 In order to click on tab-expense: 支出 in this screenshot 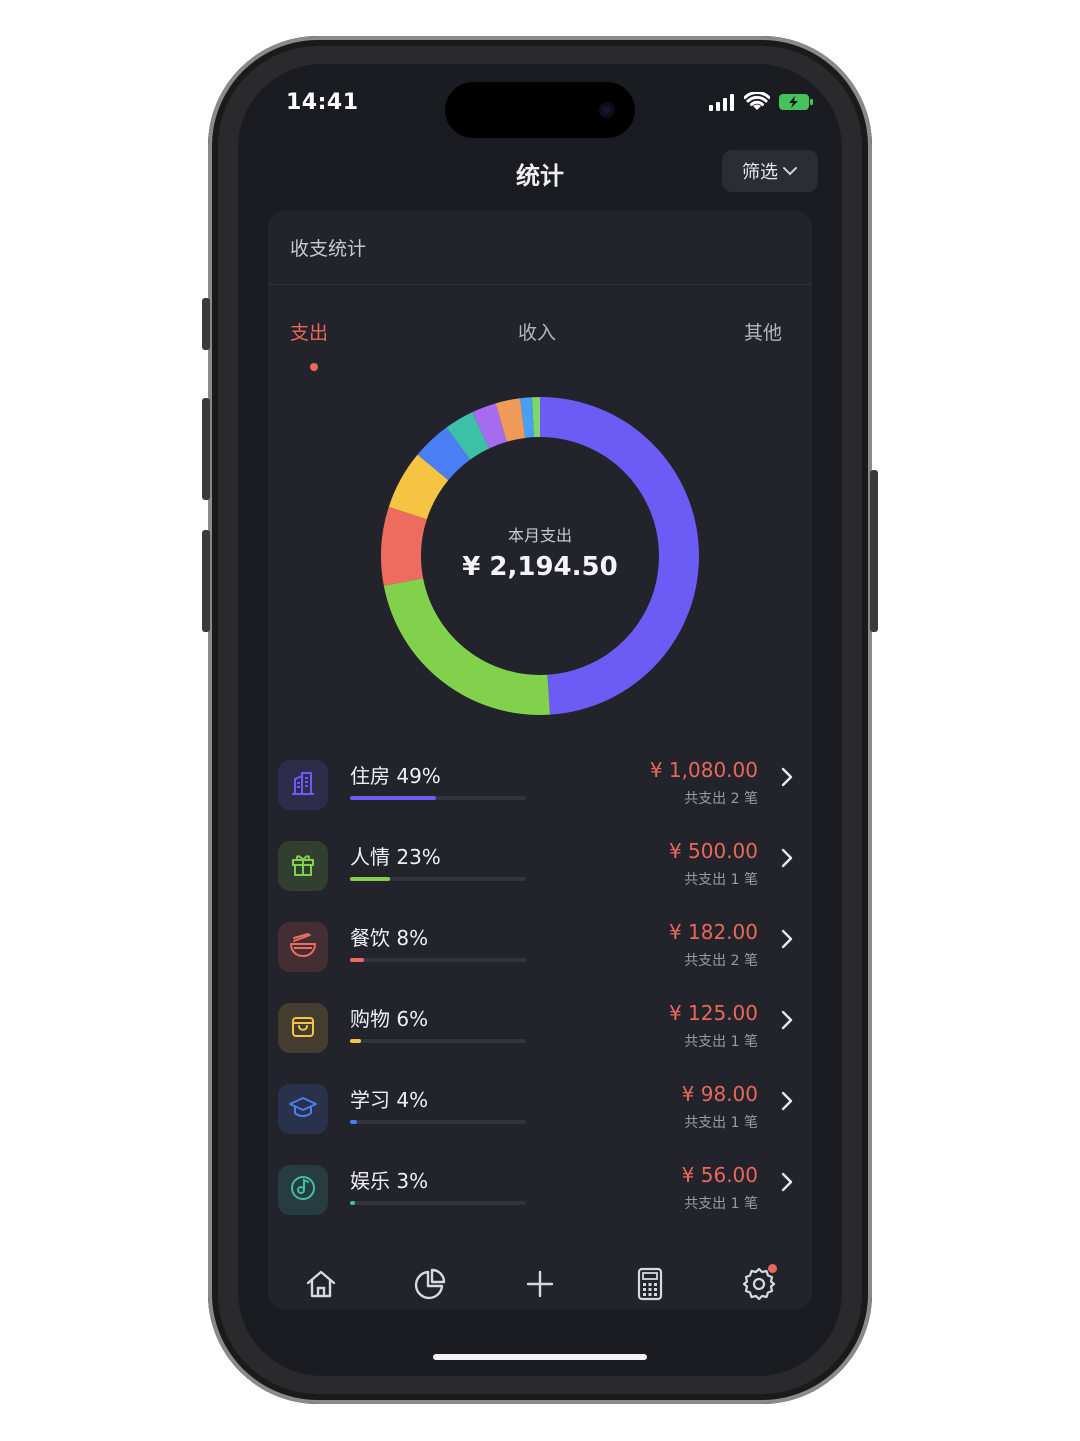, I will do `click(309, 331)`.